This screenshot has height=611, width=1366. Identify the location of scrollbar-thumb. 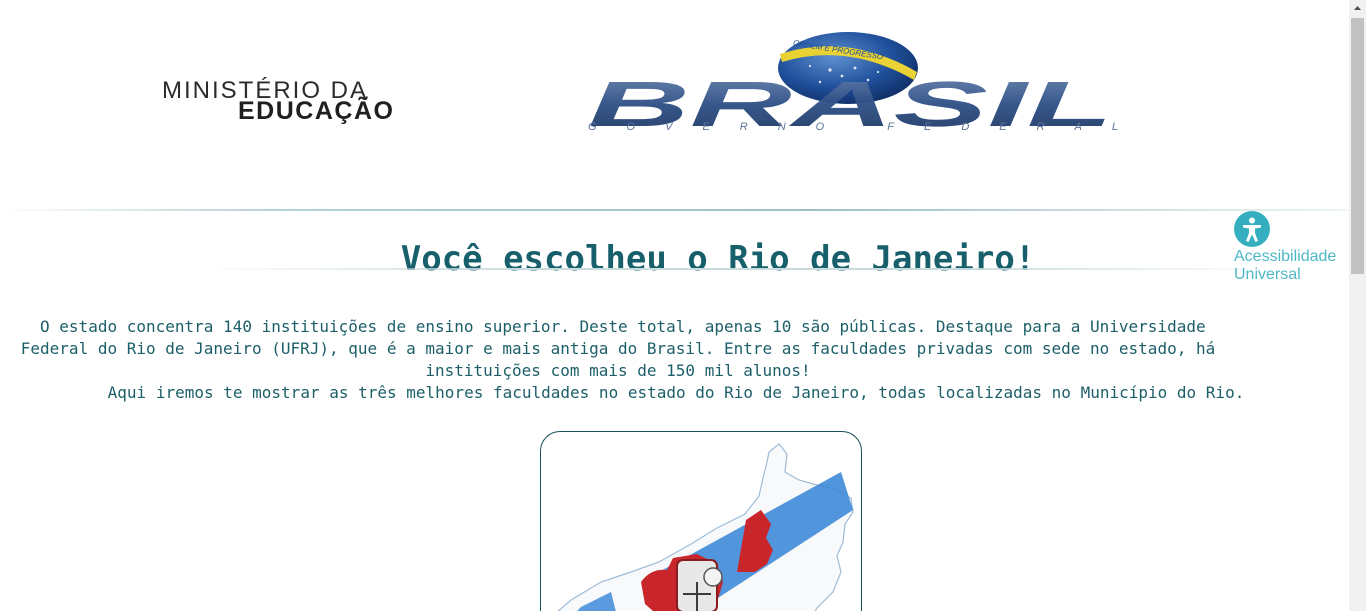
(1357, 146).